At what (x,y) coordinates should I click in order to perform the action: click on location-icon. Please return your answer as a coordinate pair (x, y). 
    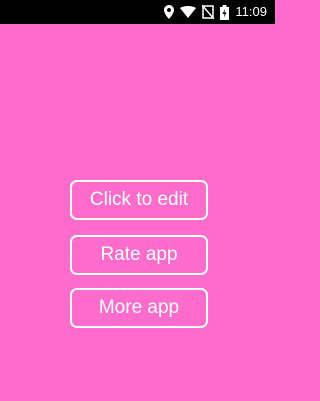
    Looking at the image, I should click on (169, 12).